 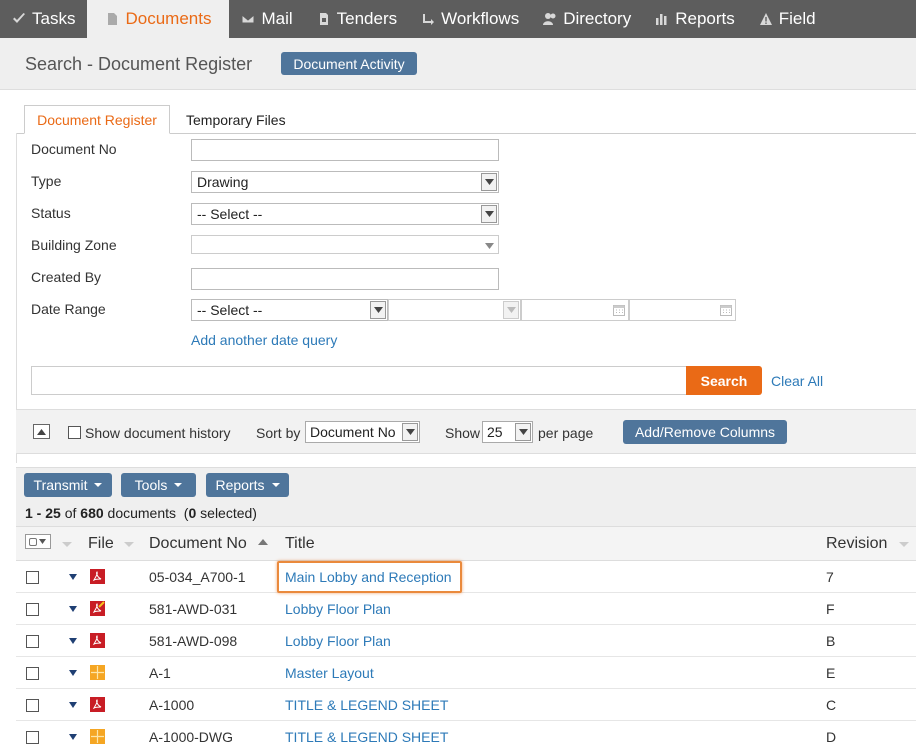 What do you see at coordinates (300, 544) in the screenshot?
I see `column-title: Title` at bounding box center [300, 544].